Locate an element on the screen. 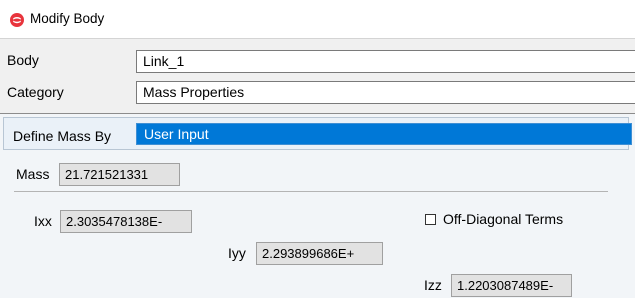 This screenshot has width=635, height=298. izz-label: Izz is located at coordinates (433, 285).